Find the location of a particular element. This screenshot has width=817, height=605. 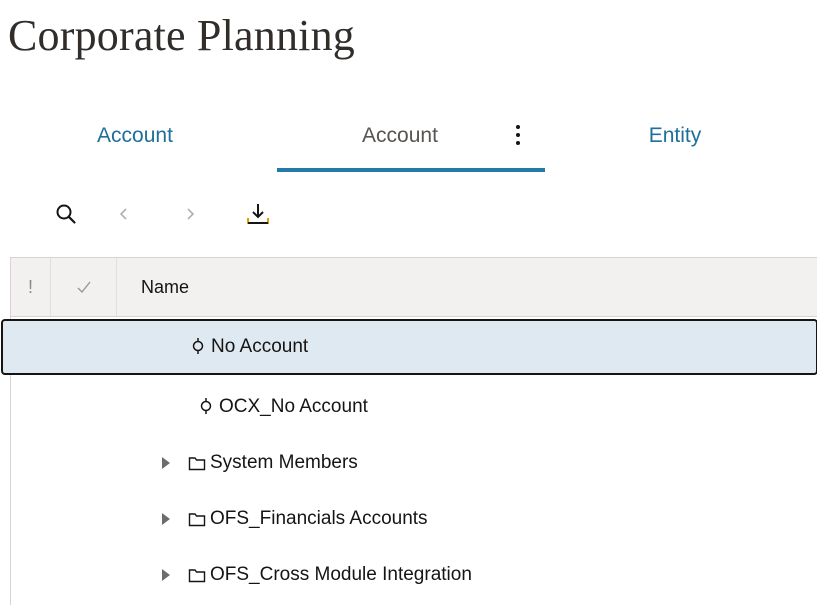

tab-bar: Account Account Entity is located at coordinates (408, 136).